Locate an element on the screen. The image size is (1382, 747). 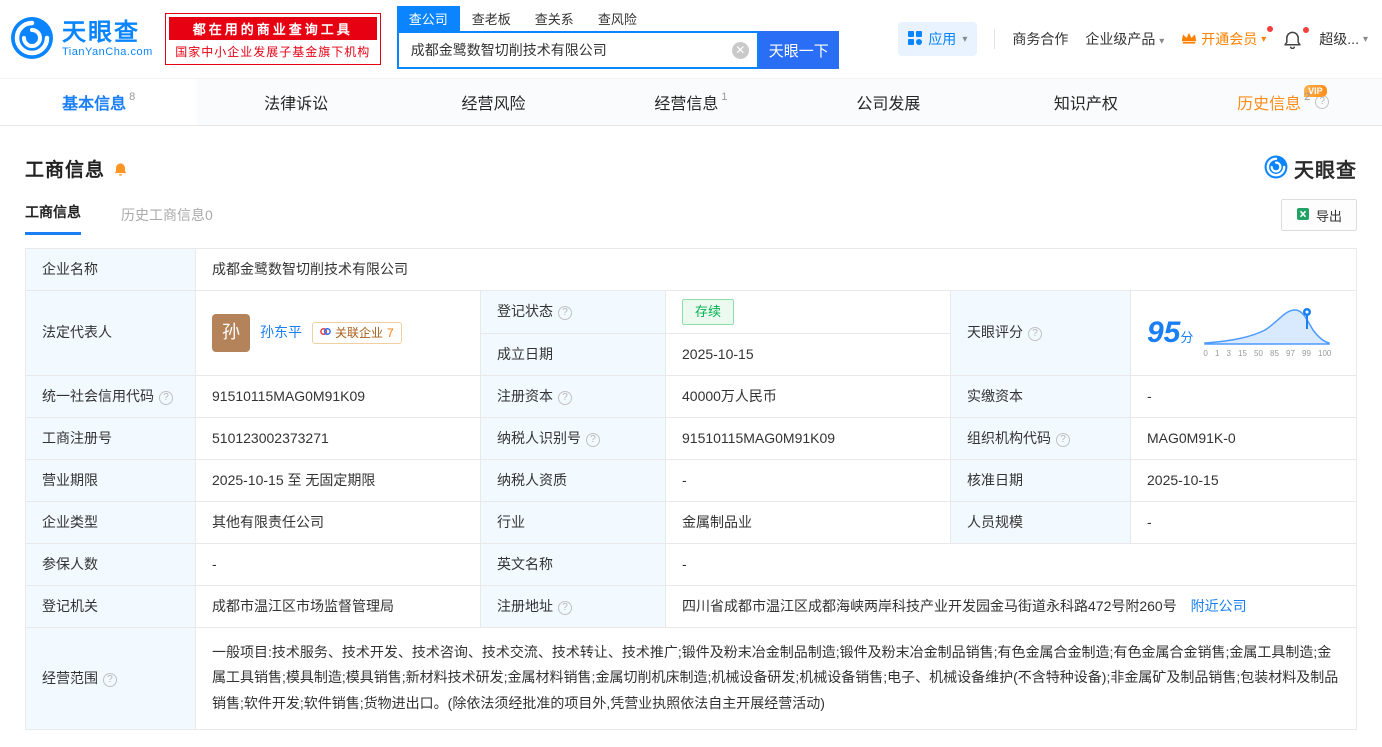
field-label: 注册地址? is located at coordinates (573, 606).